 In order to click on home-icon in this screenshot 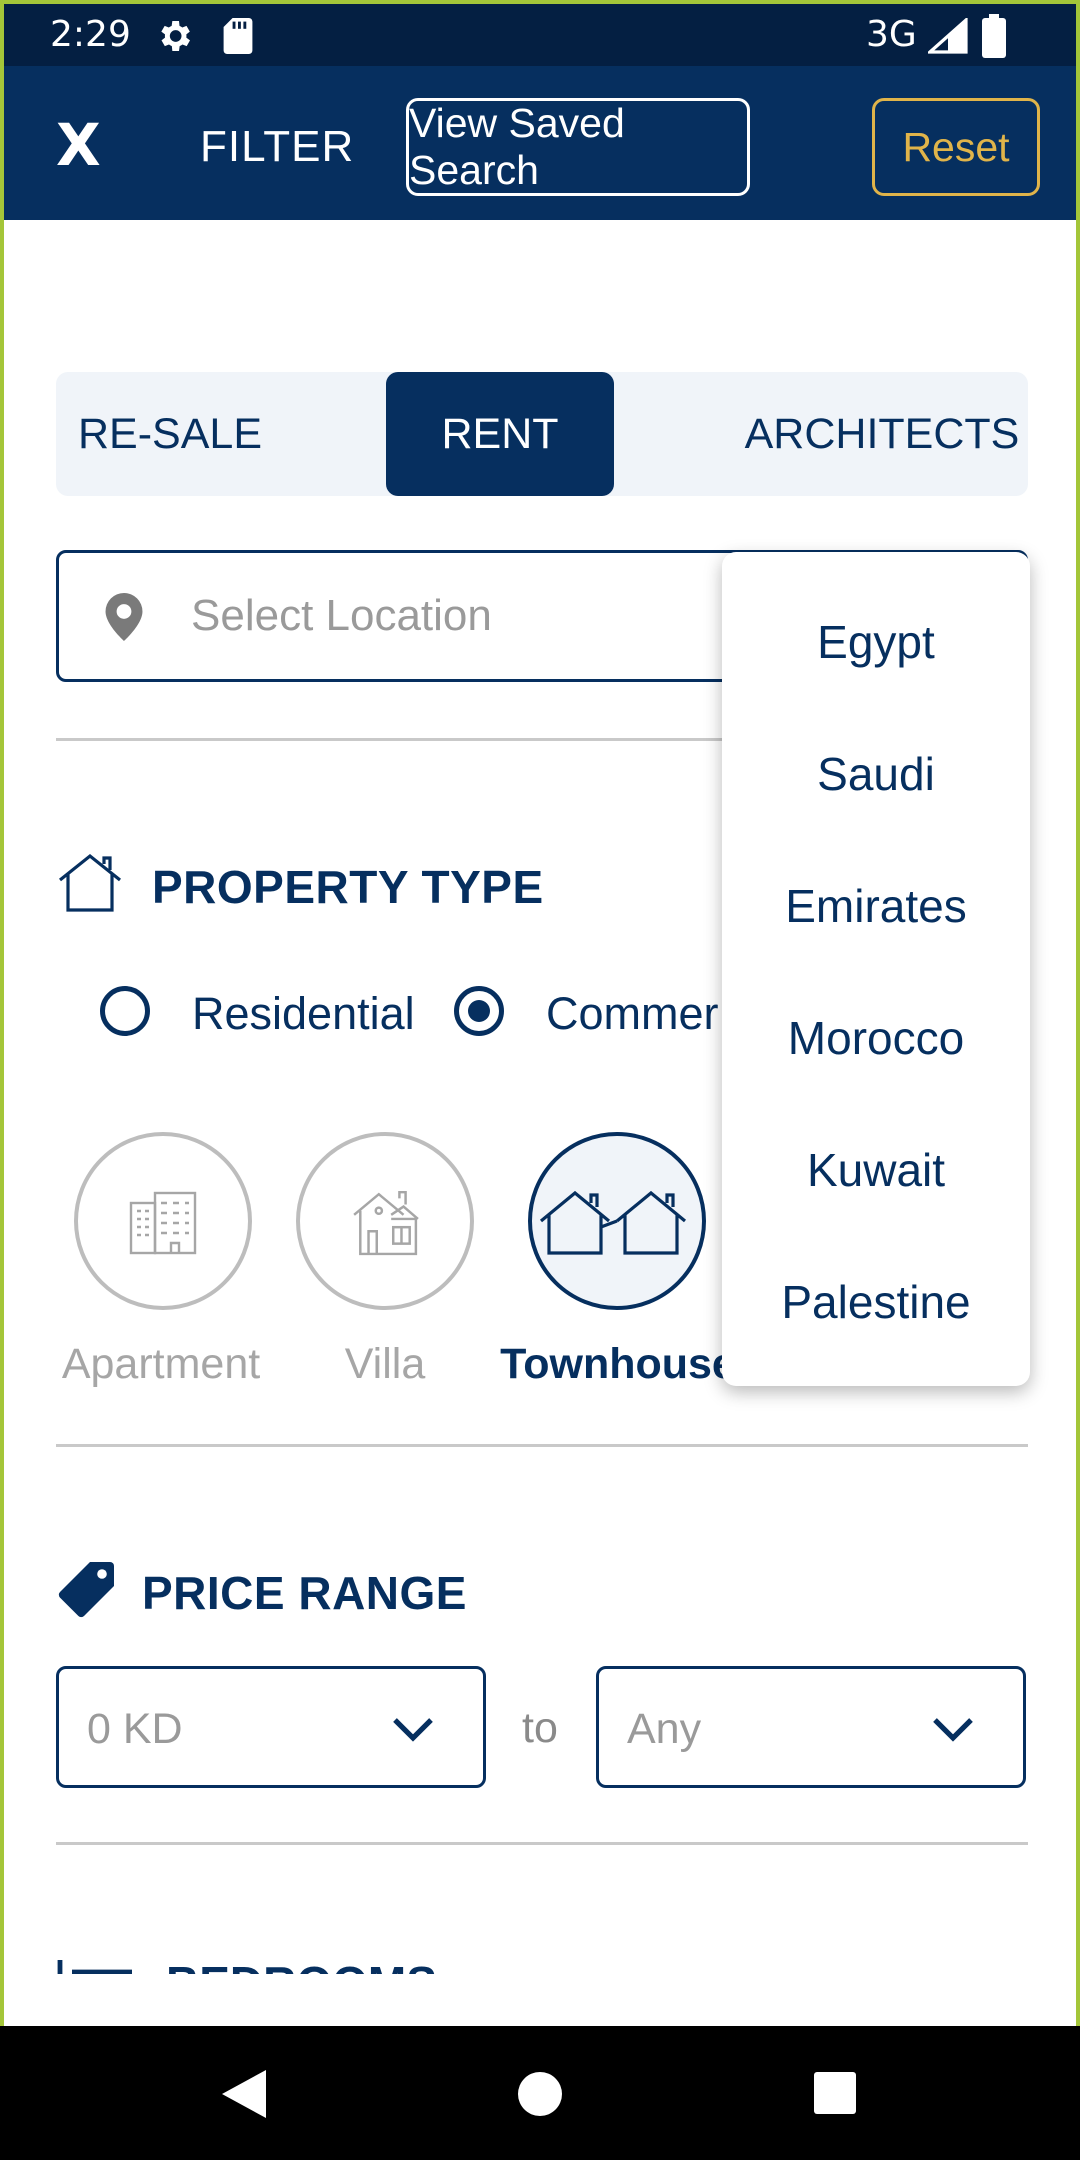, I will do `click(540, 2094)`.